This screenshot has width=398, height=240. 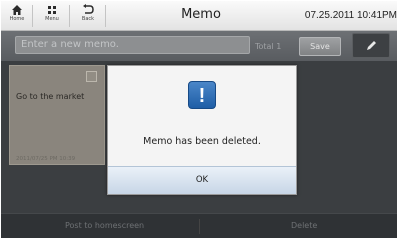 I want to click on pen-icon, so click(x=371, y=45).